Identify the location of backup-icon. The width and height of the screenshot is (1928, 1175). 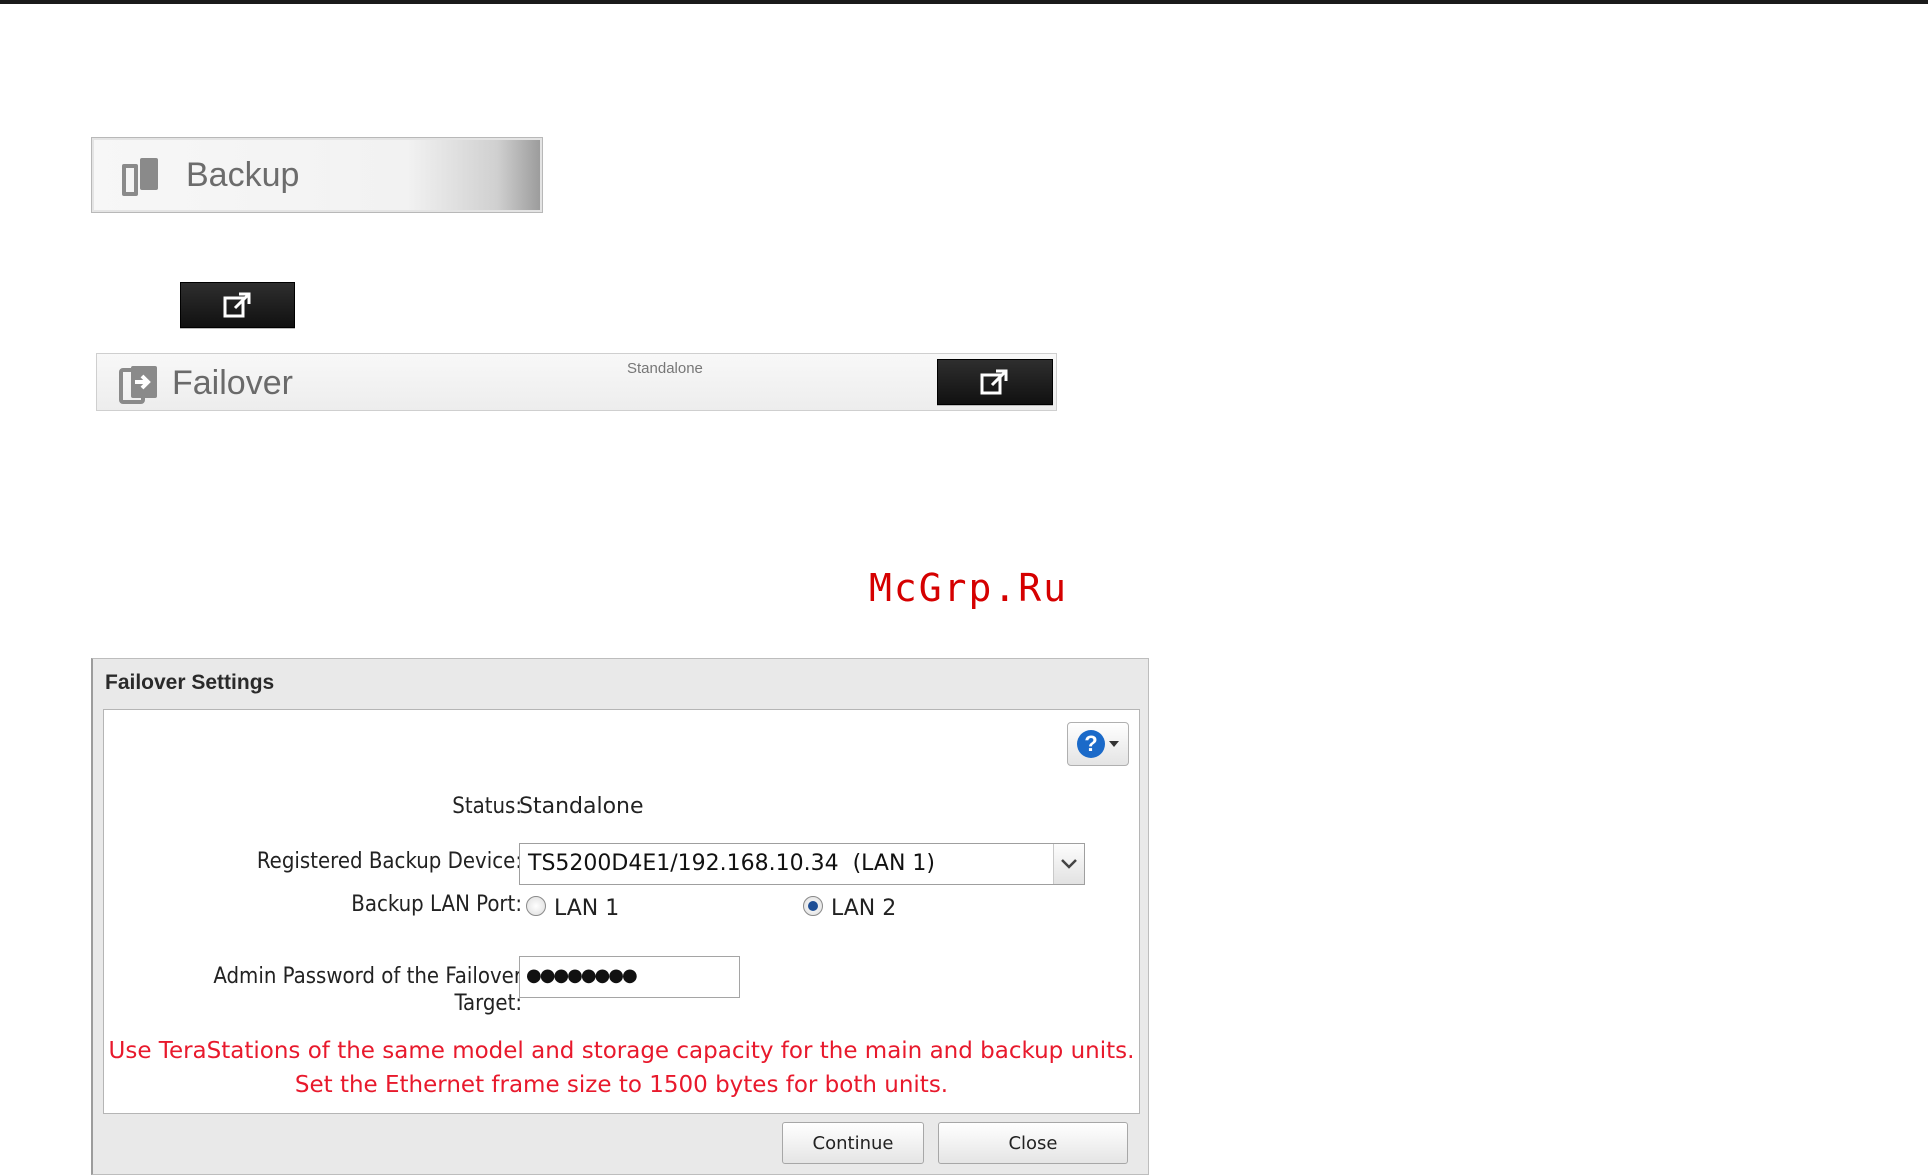
(140, 177).